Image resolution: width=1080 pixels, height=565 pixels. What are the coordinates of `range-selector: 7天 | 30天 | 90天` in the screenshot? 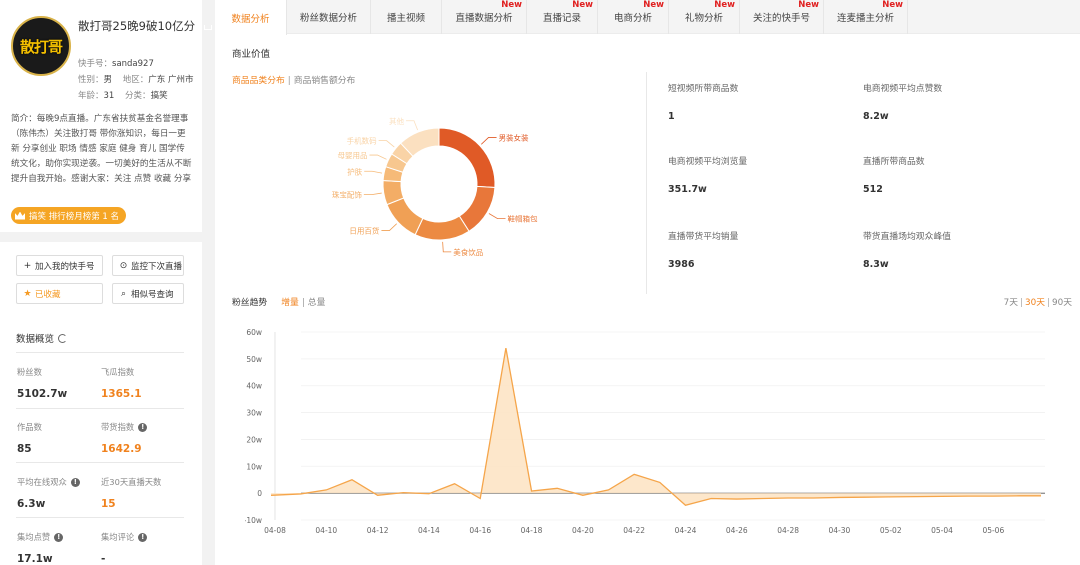 It's located at (1038, 301).